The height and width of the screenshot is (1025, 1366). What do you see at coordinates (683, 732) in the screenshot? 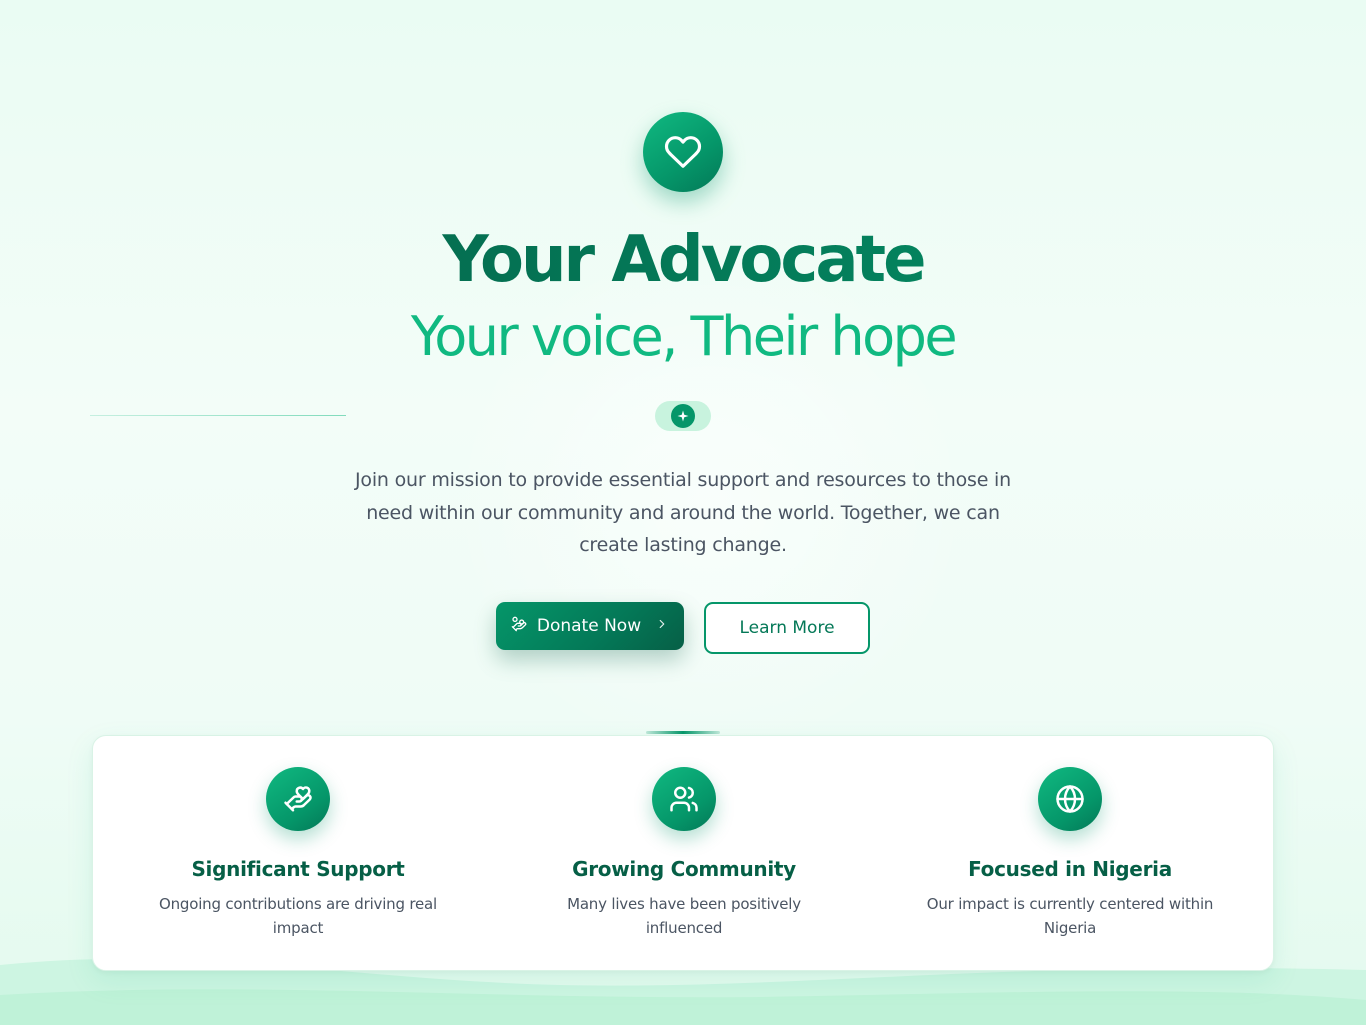
I see `card-accent-line` at bounding box center [683, 732].